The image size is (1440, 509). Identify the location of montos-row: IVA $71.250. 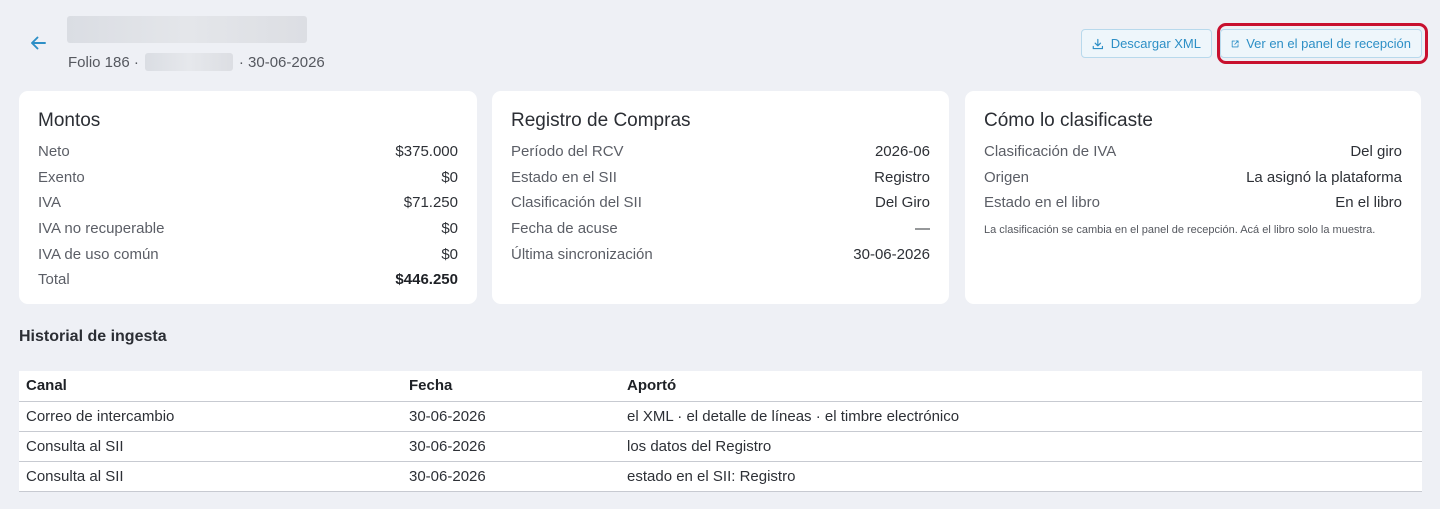
(248, 203).